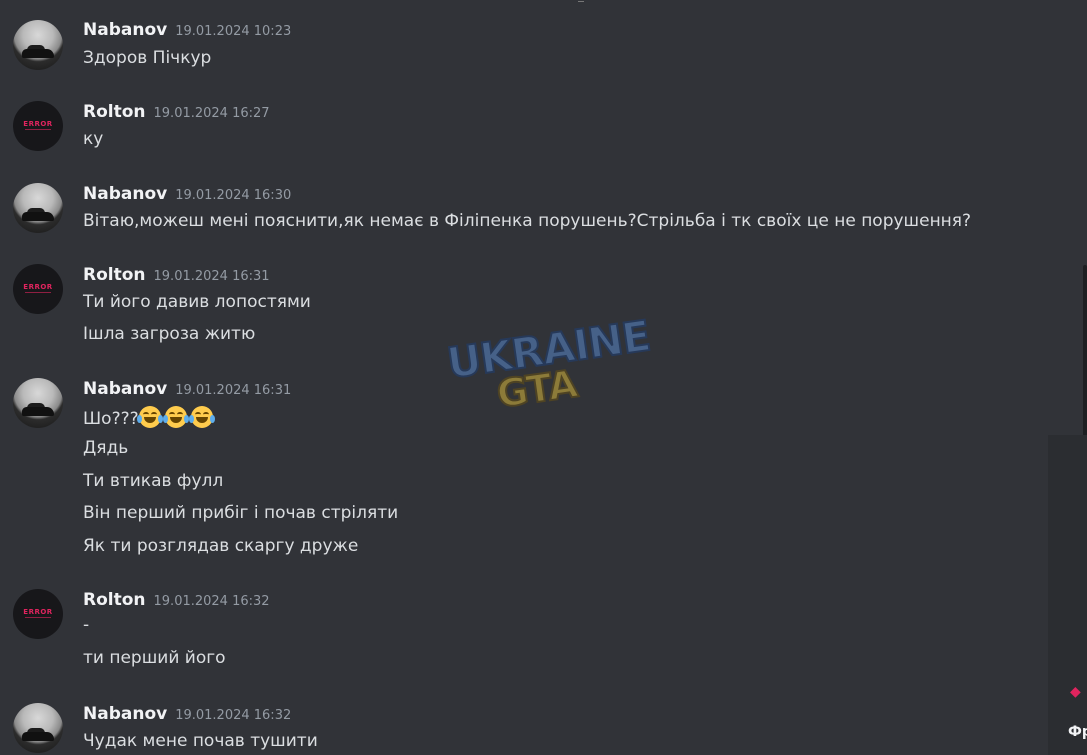 This screenshot has width=1087, height=755. I want to click on message-text: Здоров Пічкур, so click(147, 58).